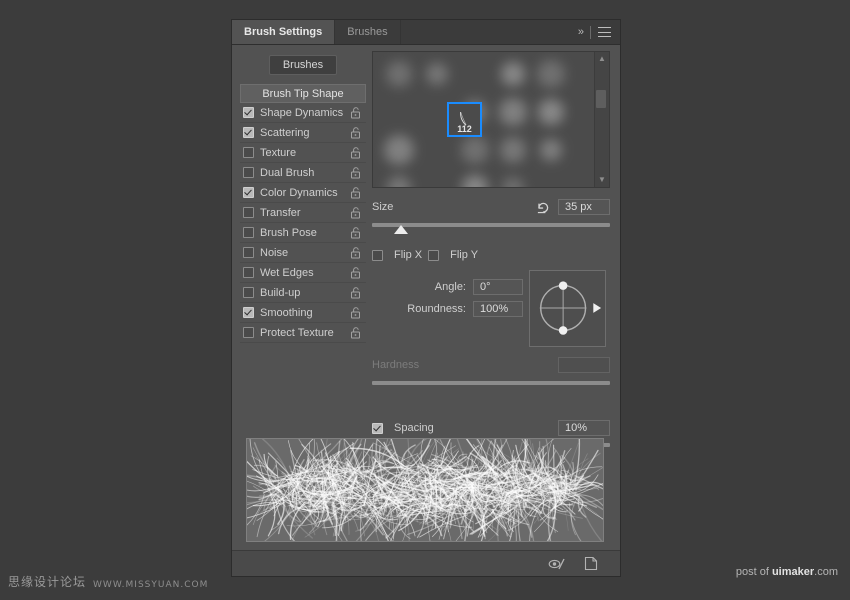  I want to click on angle-roundness-dial, so click(567, 308).